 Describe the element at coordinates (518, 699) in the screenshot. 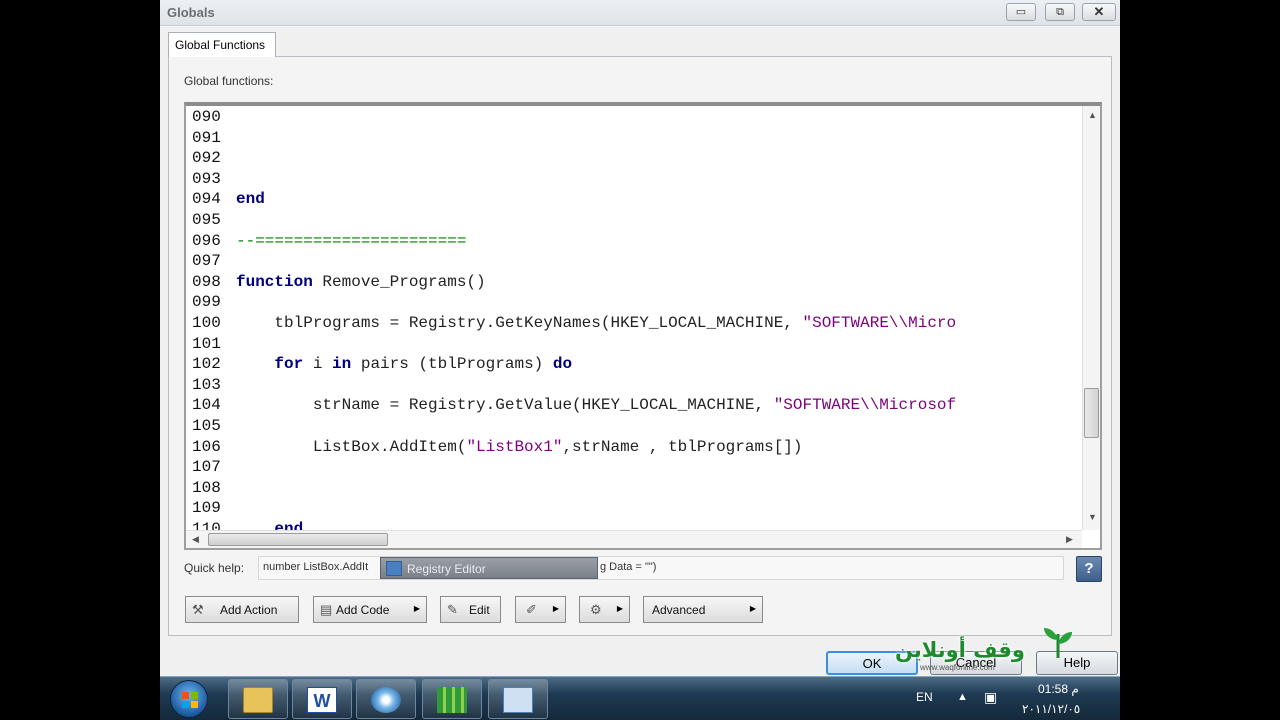

I see `taskbar-registry` at that location.